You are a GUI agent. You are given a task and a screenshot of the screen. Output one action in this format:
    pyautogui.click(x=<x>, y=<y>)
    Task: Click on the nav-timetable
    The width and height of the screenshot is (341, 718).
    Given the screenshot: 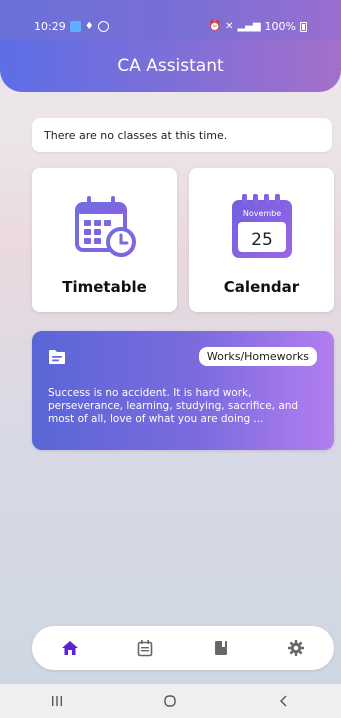 What is the action you would take?
    pyautogui.click(x=145, y=648)
    